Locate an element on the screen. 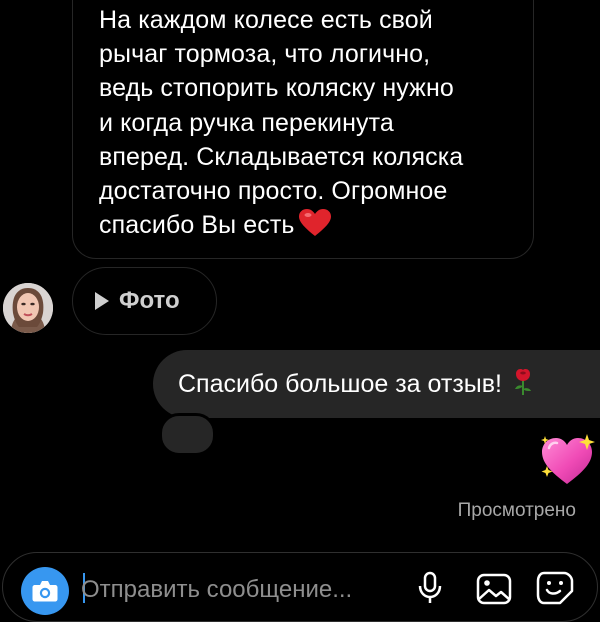  message-input is located at coordinates (236, 590).